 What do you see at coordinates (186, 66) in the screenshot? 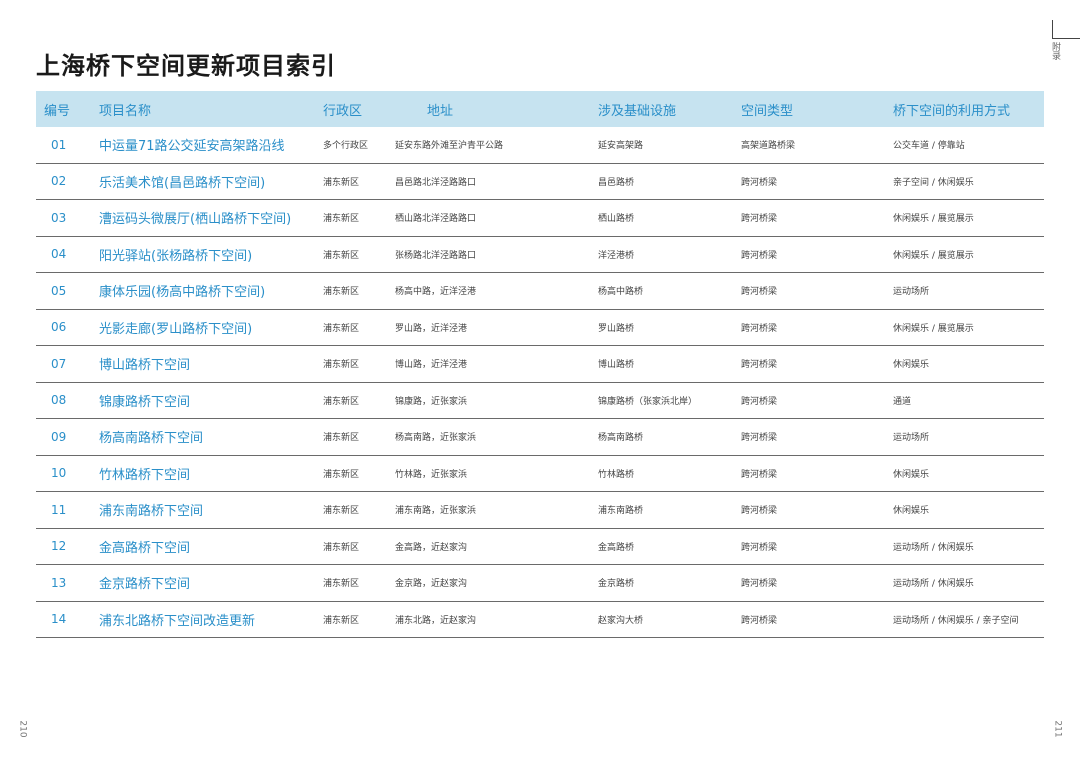
I see `page-title: 上海桥下空间更新项目索引` at bounding box center [186, 66].